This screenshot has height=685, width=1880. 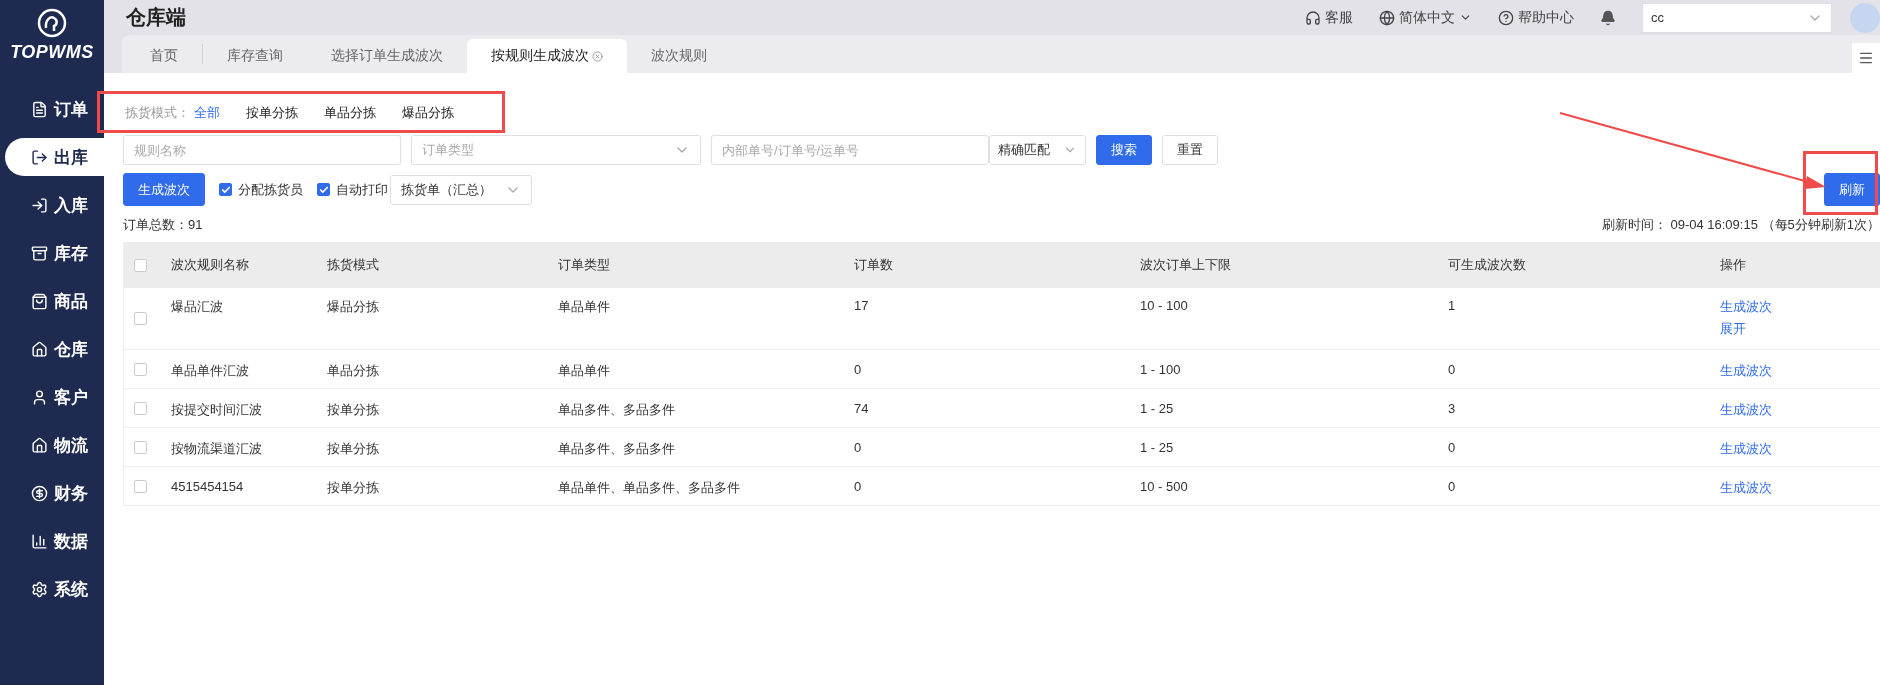 What do you see at coordinates (649, 488) in the screenshot?
I see `table-cell: 单品单件、单品多件、多品多件` at bounding box center [649, 488].